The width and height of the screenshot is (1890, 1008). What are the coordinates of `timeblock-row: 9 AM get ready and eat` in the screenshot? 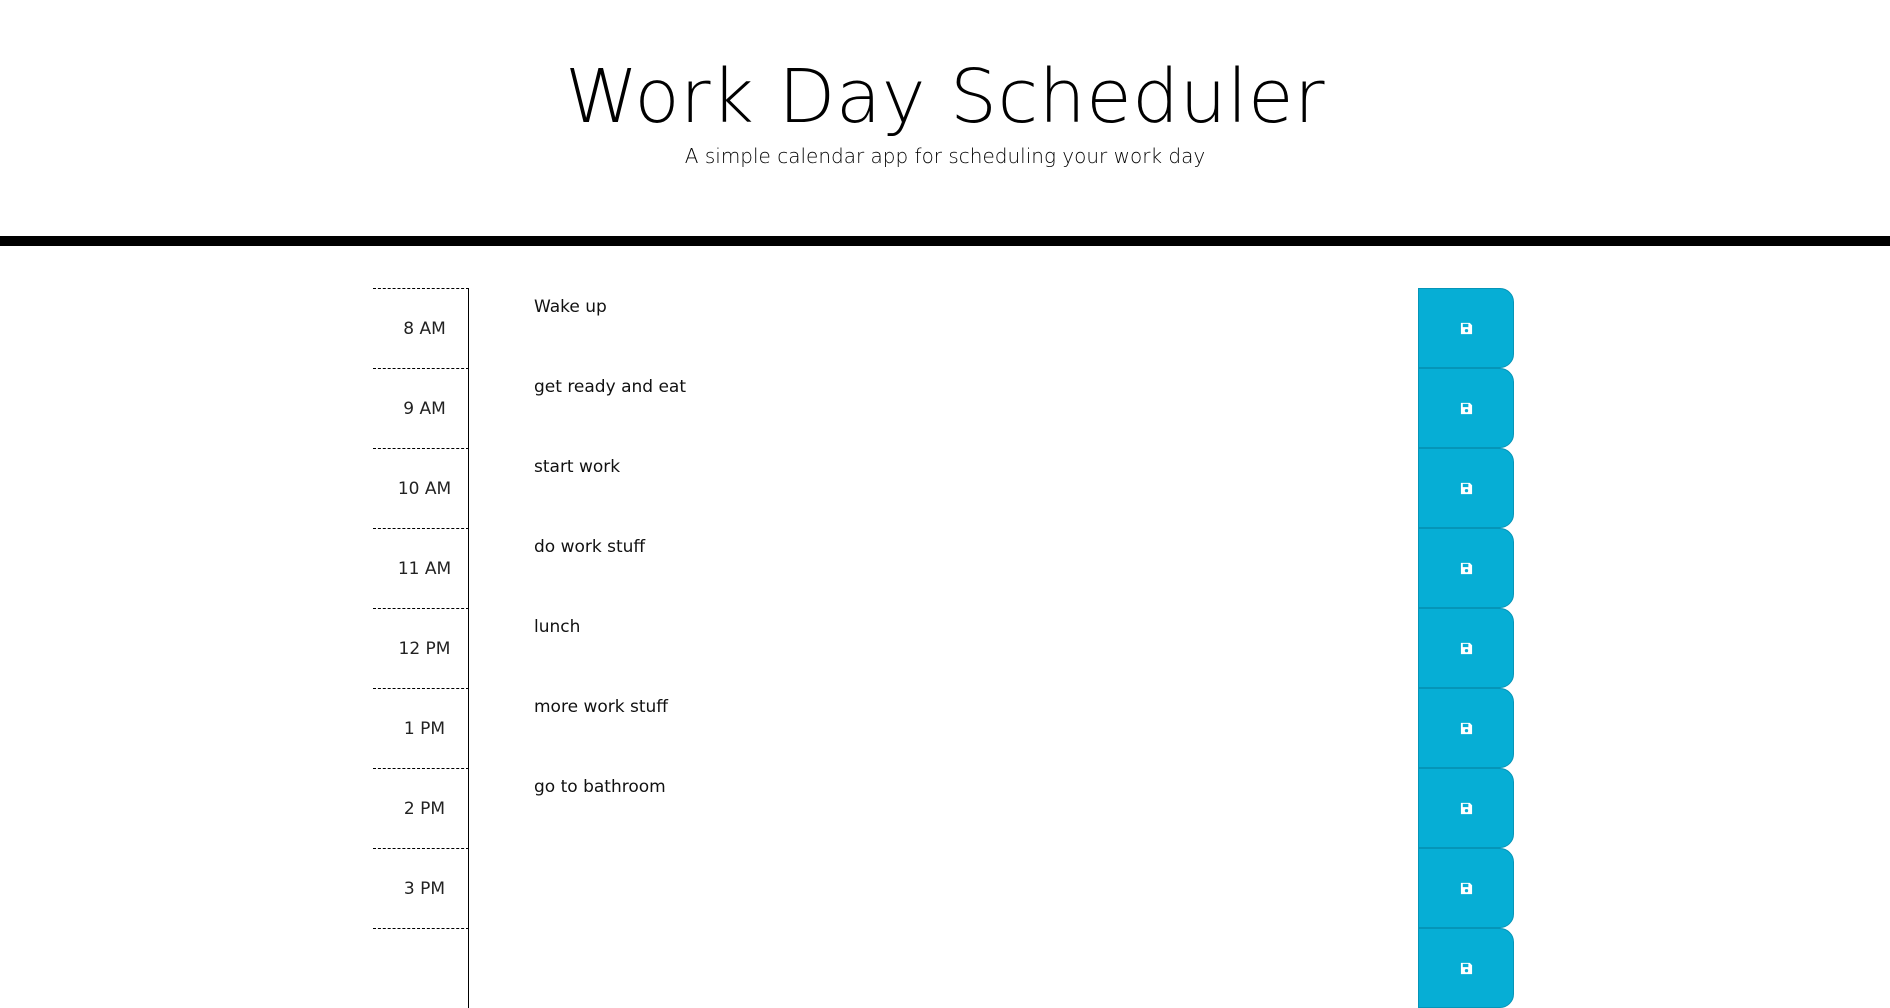 It's located at (943, 408).